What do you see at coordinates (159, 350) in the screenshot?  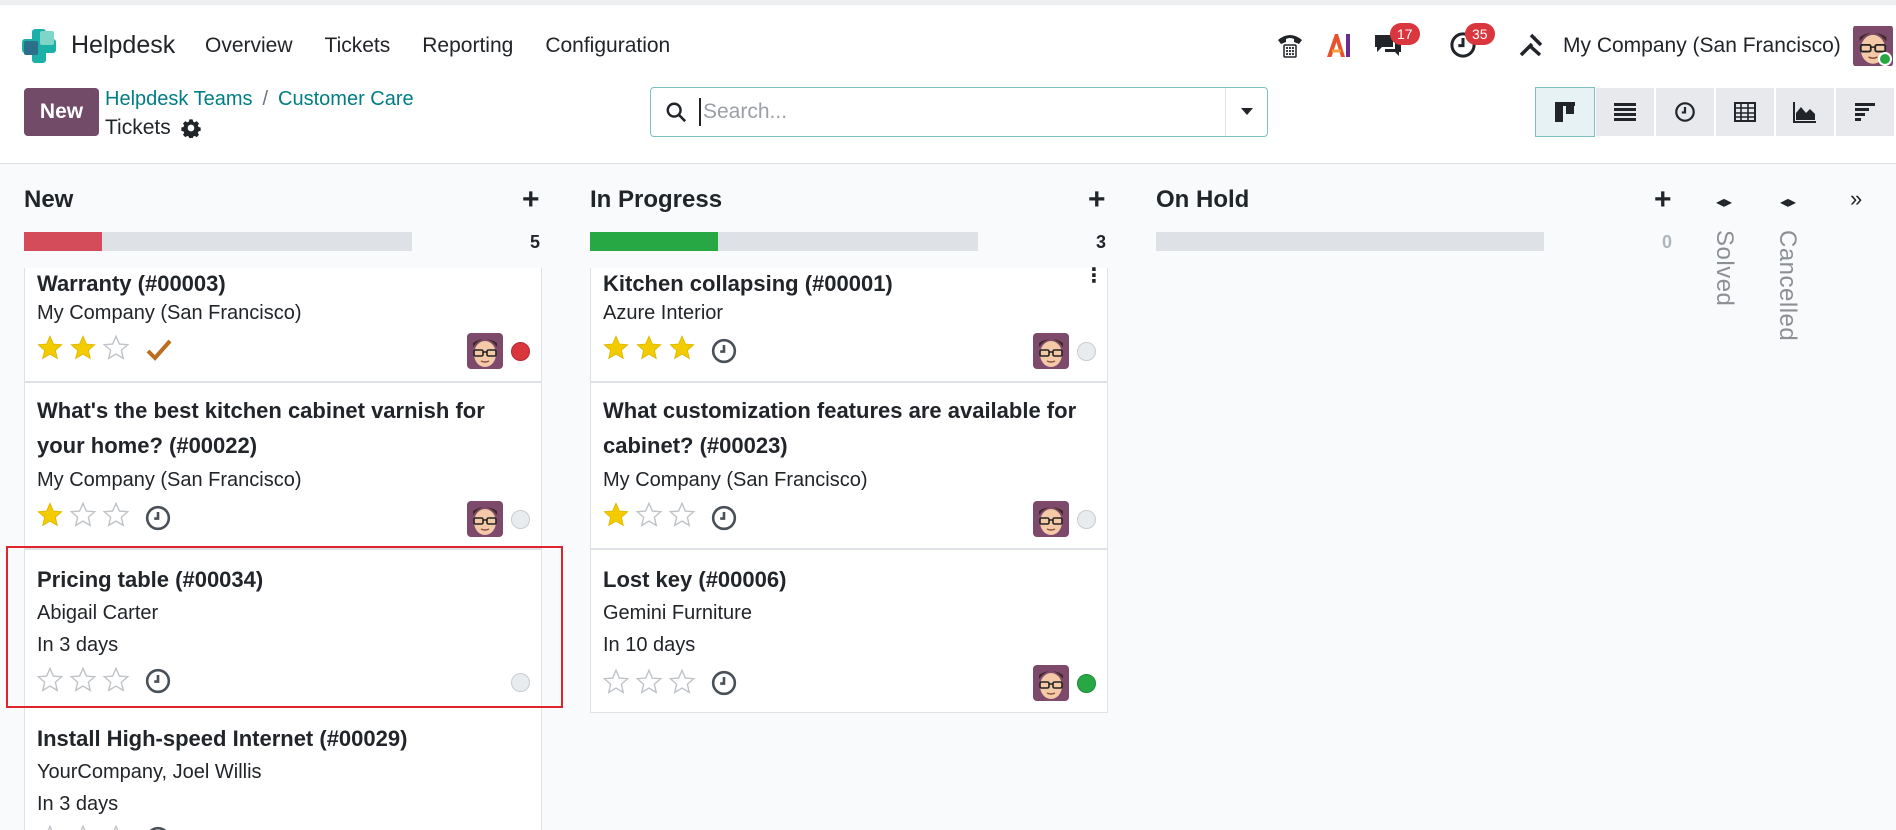 I see `checkmark-icon` at bounding box center [159, 350].